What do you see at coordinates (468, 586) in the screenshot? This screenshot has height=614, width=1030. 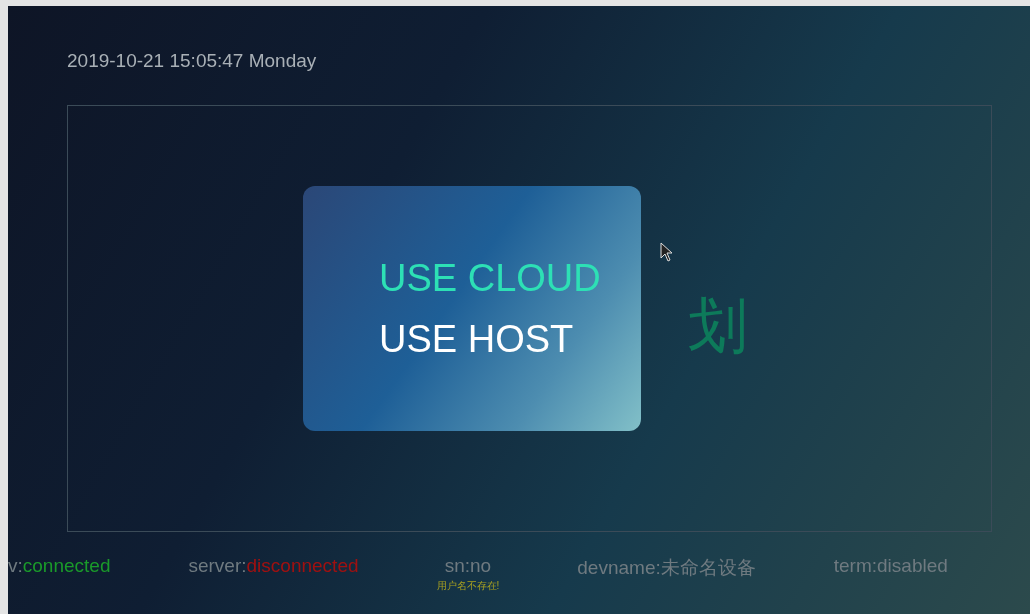 I see `error-message: 用户名不存在!` at bounding box center [468, 586].